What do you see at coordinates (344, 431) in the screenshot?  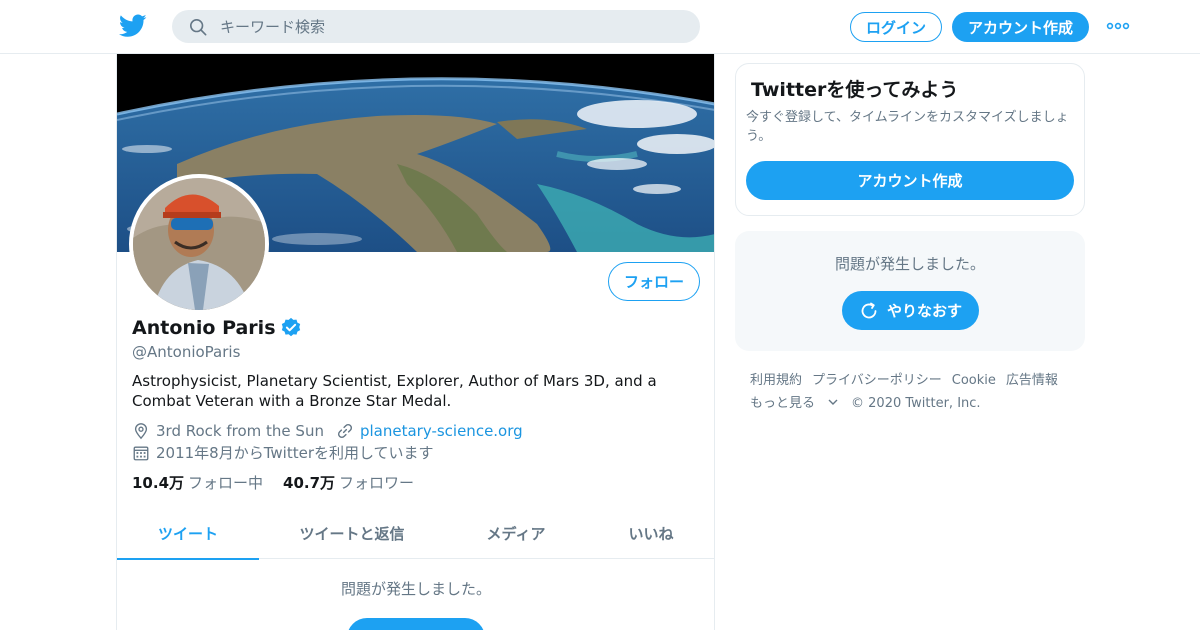 I see `link-icon` at bounding box center [344, 431].